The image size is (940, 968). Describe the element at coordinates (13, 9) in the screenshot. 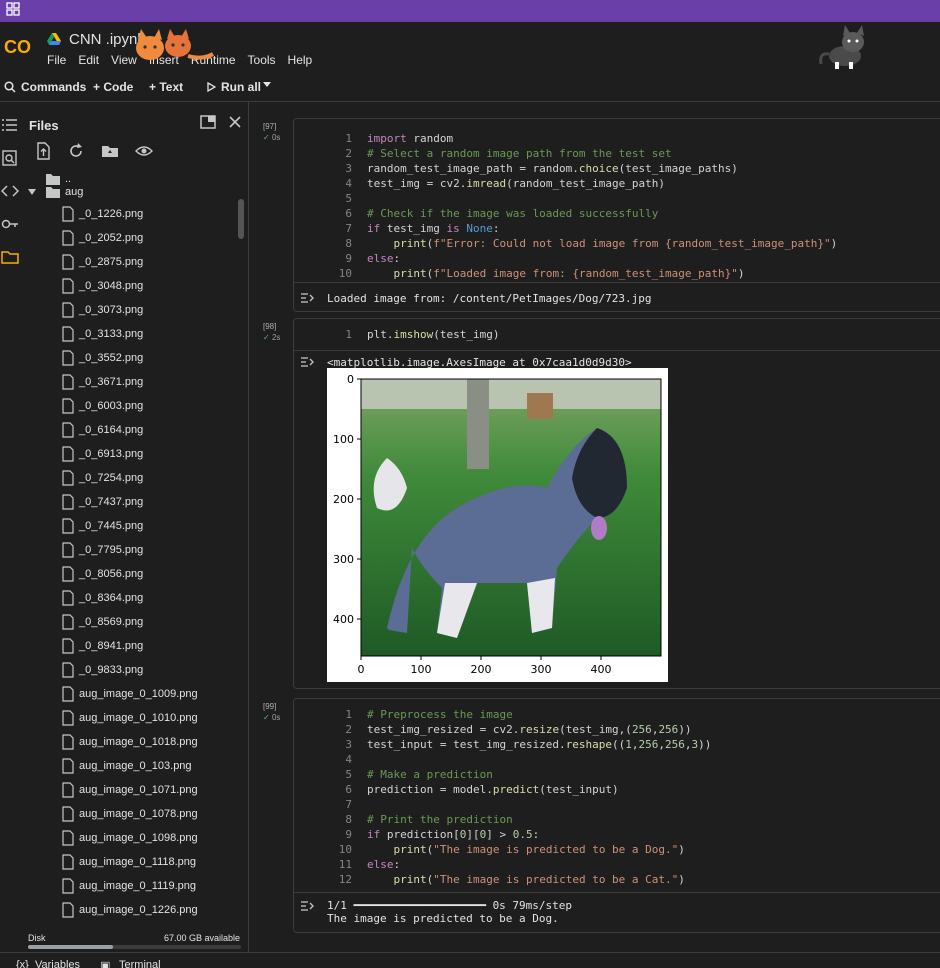

I see `apps-grid-icon` at that location.